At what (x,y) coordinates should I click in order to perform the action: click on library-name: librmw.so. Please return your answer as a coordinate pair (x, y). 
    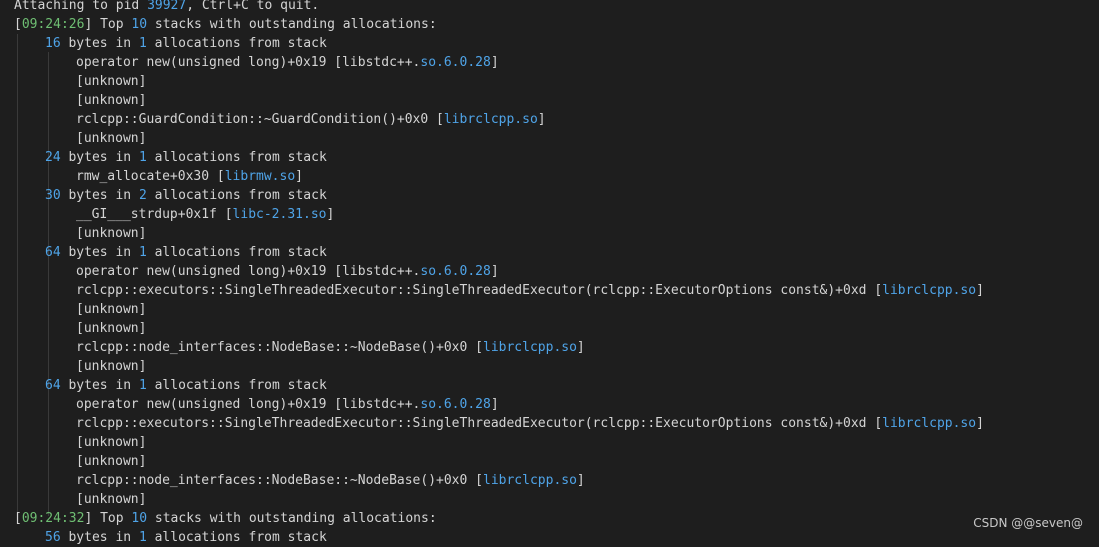
    Looking at the image, I should click on (260, 176).